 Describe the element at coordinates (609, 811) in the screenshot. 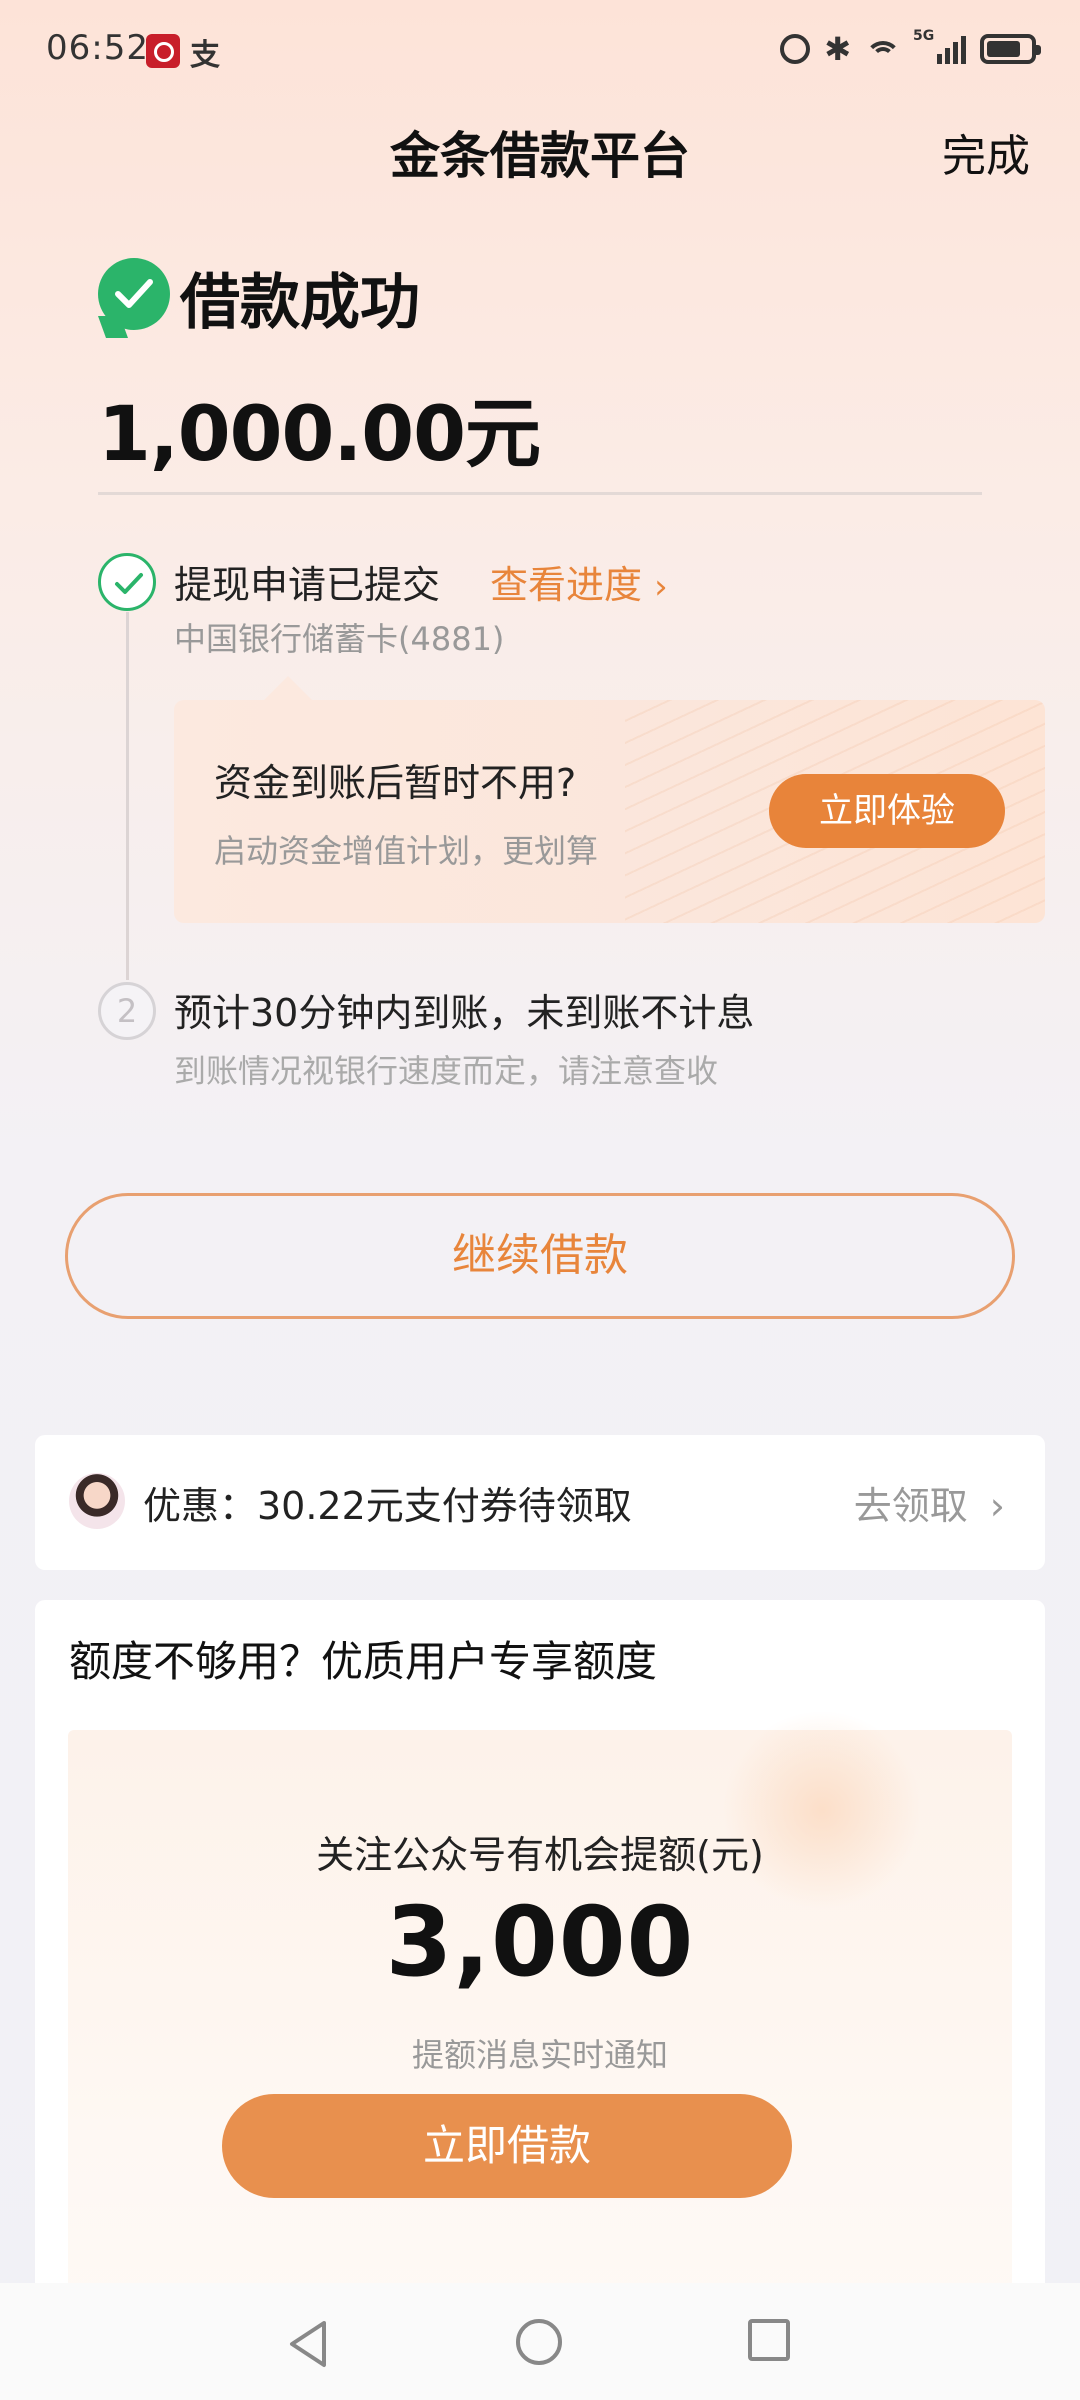

I see `promo-card: 资金到账后暂时不用? 启动资金增值计划，更划算 立即体验` at that location.